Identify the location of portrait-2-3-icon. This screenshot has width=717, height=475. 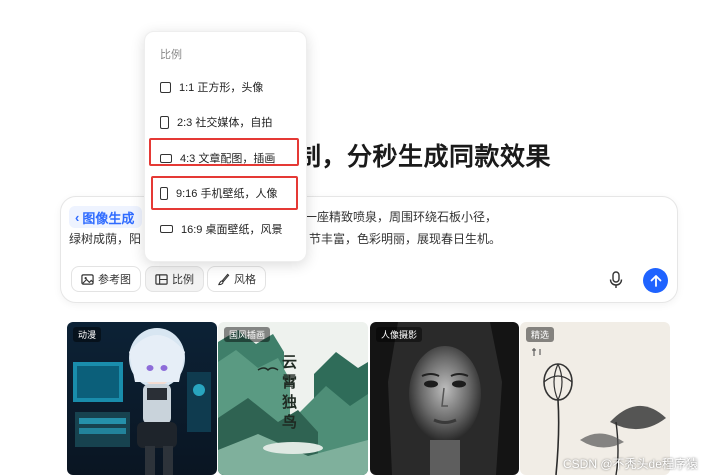
(164, 122).